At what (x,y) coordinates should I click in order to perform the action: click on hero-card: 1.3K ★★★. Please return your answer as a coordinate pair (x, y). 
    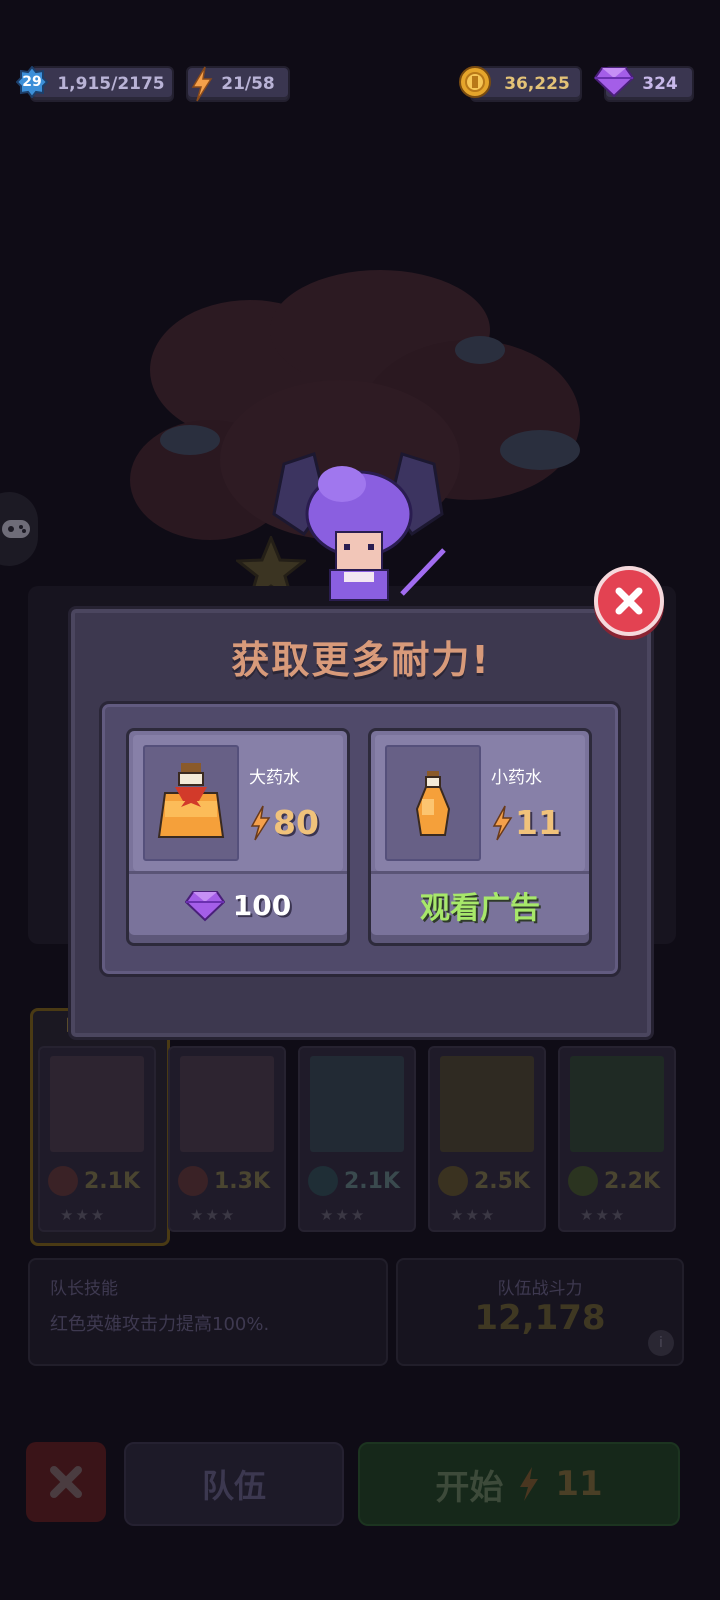
    Looking at the image, I should click on (227, 1139).